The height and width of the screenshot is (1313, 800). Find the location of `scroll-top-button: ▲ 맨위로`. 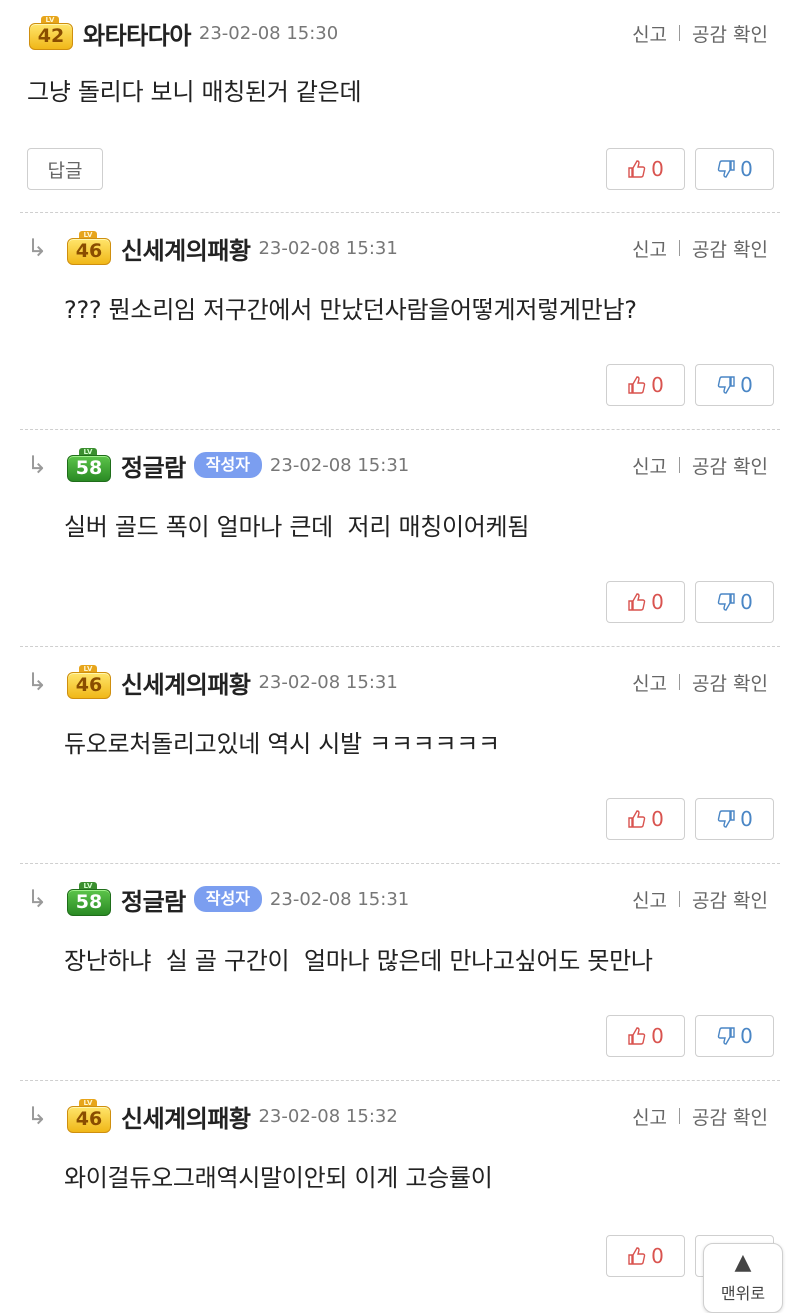

scroll-top-button: ▲ 맨위로 is located at coordinates (743, 1278).